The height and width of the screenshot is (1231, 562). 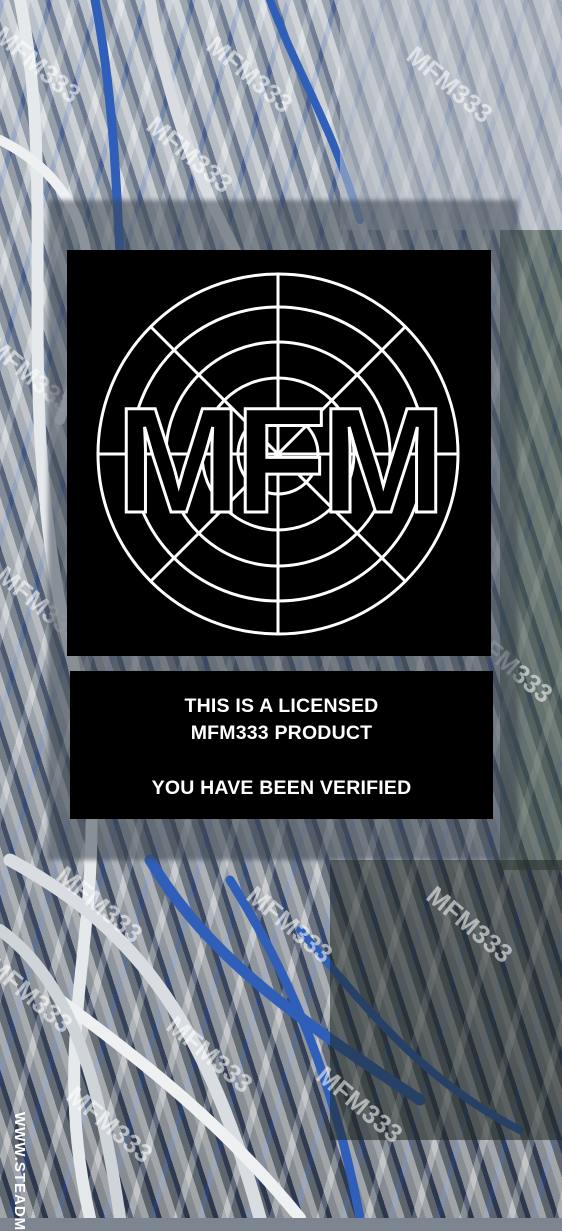 What do you see at coordinates (278, 460) in the screenshot?
I see `logo-letters: MFM` at bounding box center [278, 460].